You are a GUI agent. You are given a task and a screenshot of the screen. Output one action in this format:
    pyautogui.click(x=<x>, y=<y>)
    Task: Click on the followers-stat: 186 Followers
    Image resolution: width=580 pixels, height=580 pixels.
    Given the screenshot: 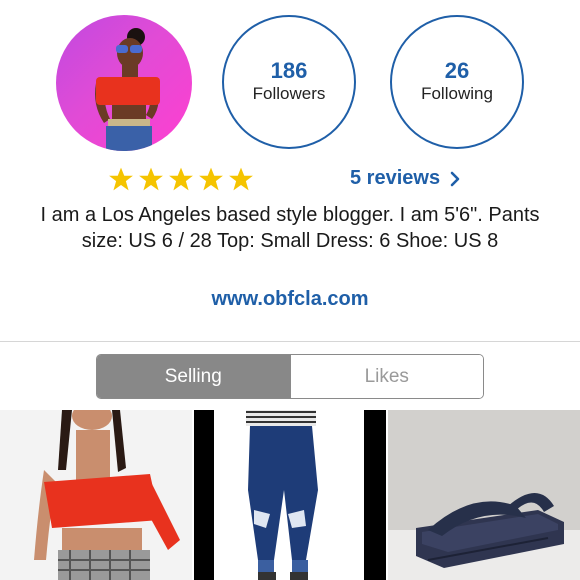 What is the action you would take?
    pyautogui.click(x=289, y=82)
    